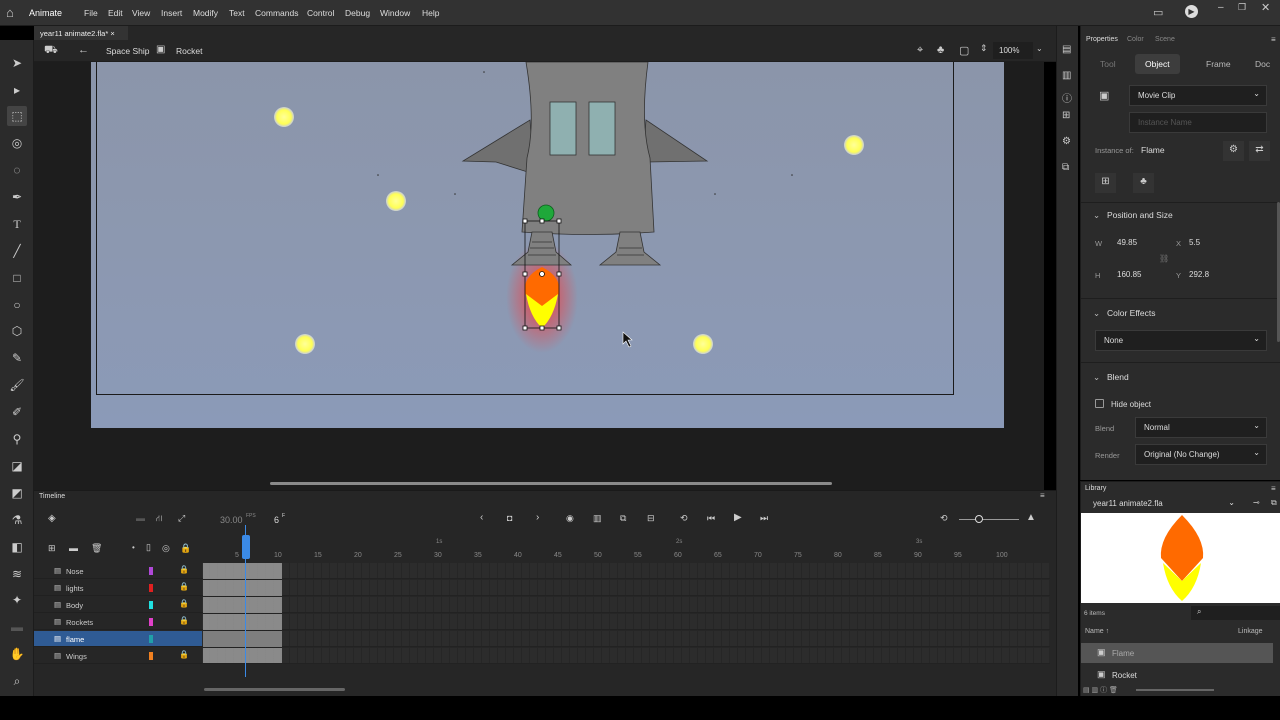 The width and height of the screenshot is (1280, 720). Describe the element at coordinates (17, 627) in the screenshot. I see `camera-tool-icon: ▬` at that location.